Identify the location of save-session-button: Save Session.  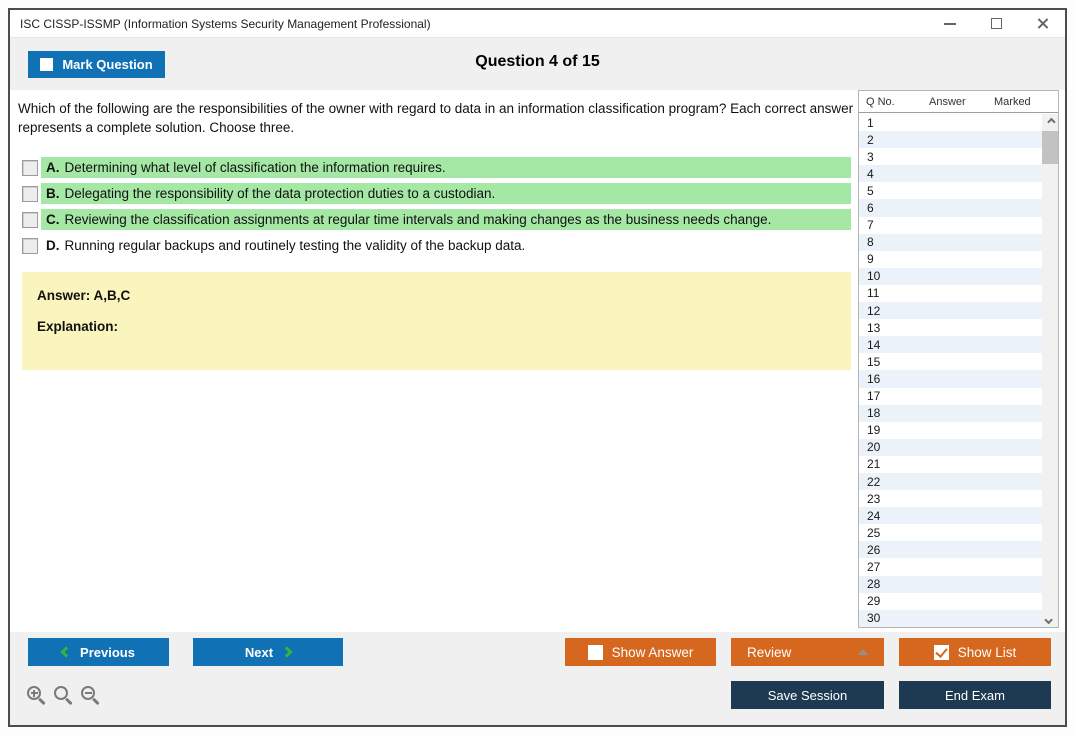
(807, 695).